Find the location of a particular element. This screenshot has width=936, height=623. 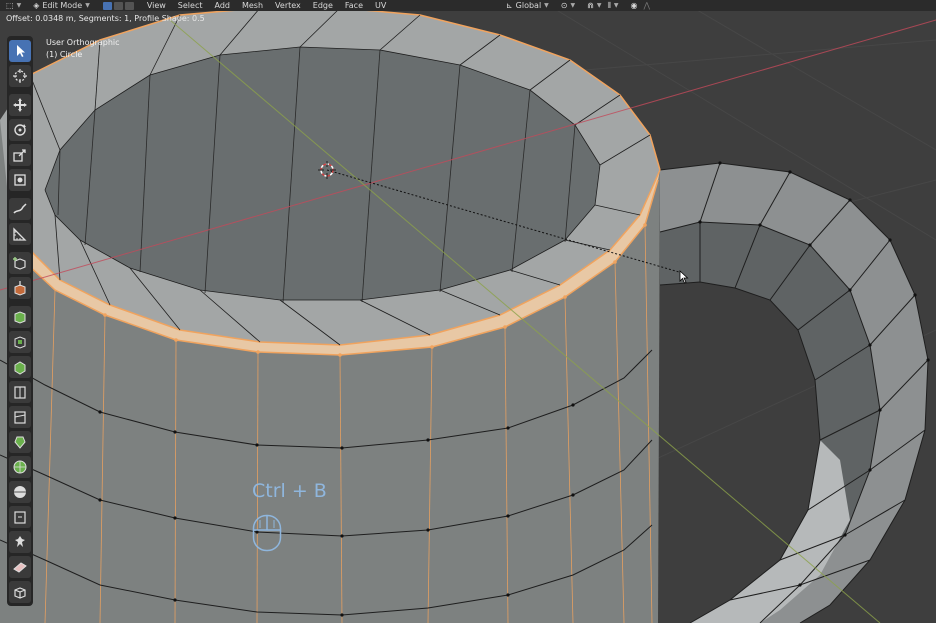

move-tool is located at coordinates (20, 104).